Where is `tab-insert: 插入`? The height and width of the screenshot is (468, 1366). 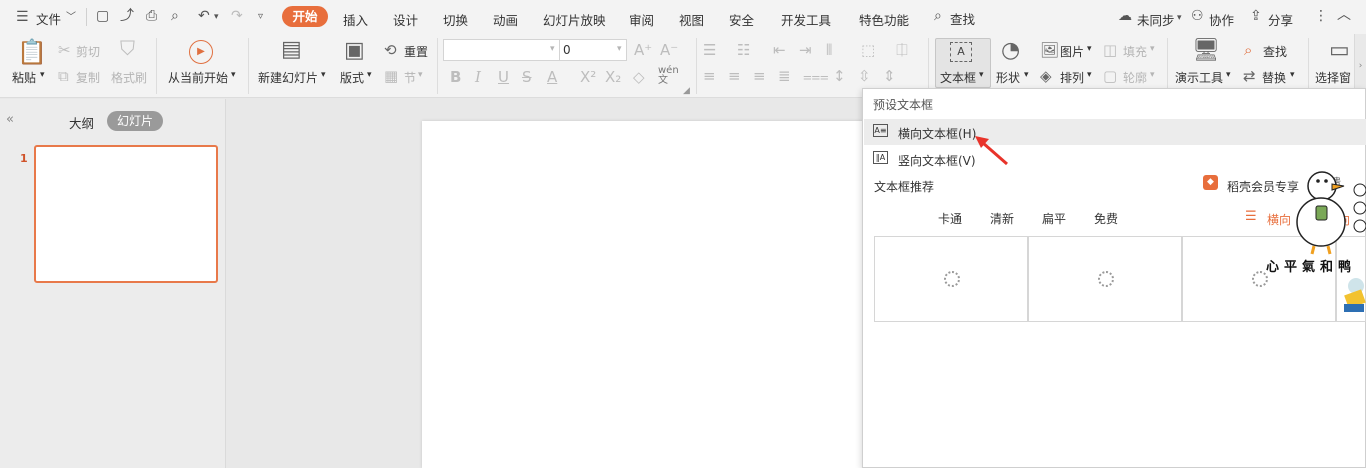 tab-insert: 插入 is located at coordinates (355, 19).